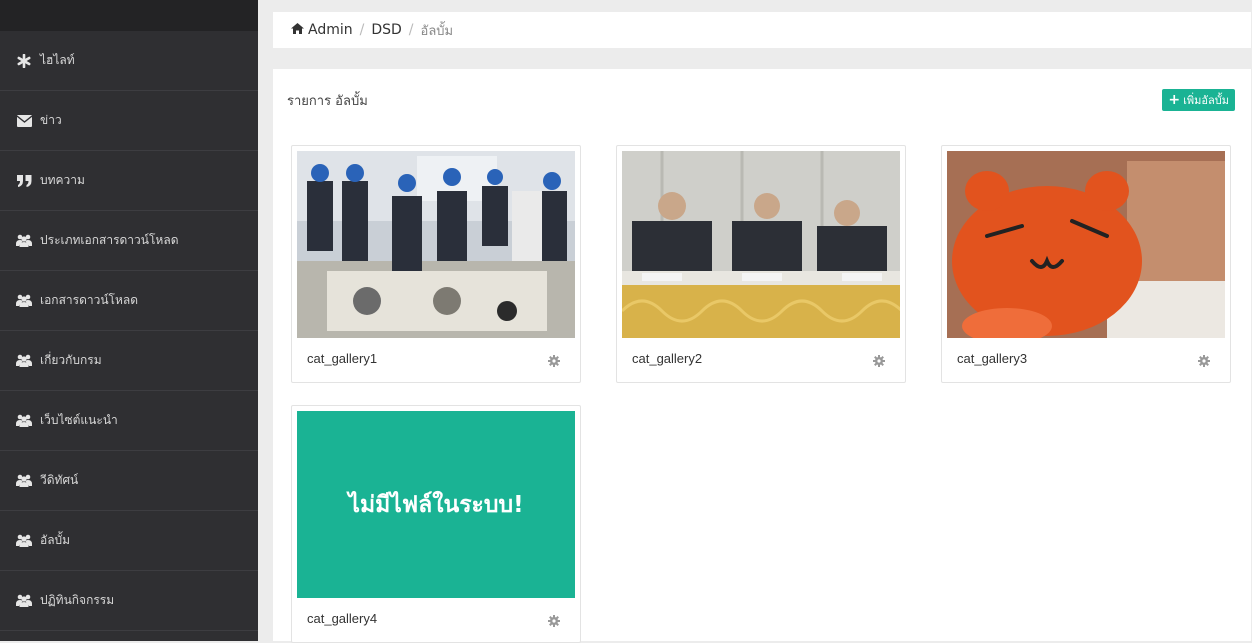 Image resolution: width=1252 pixels, height=643 pixels. What do you see at coordinates (129, 361) in the screenshot?
I see `sidebar-item-about: เกี่ยวกับกรม` at bounding box center [129, 361].